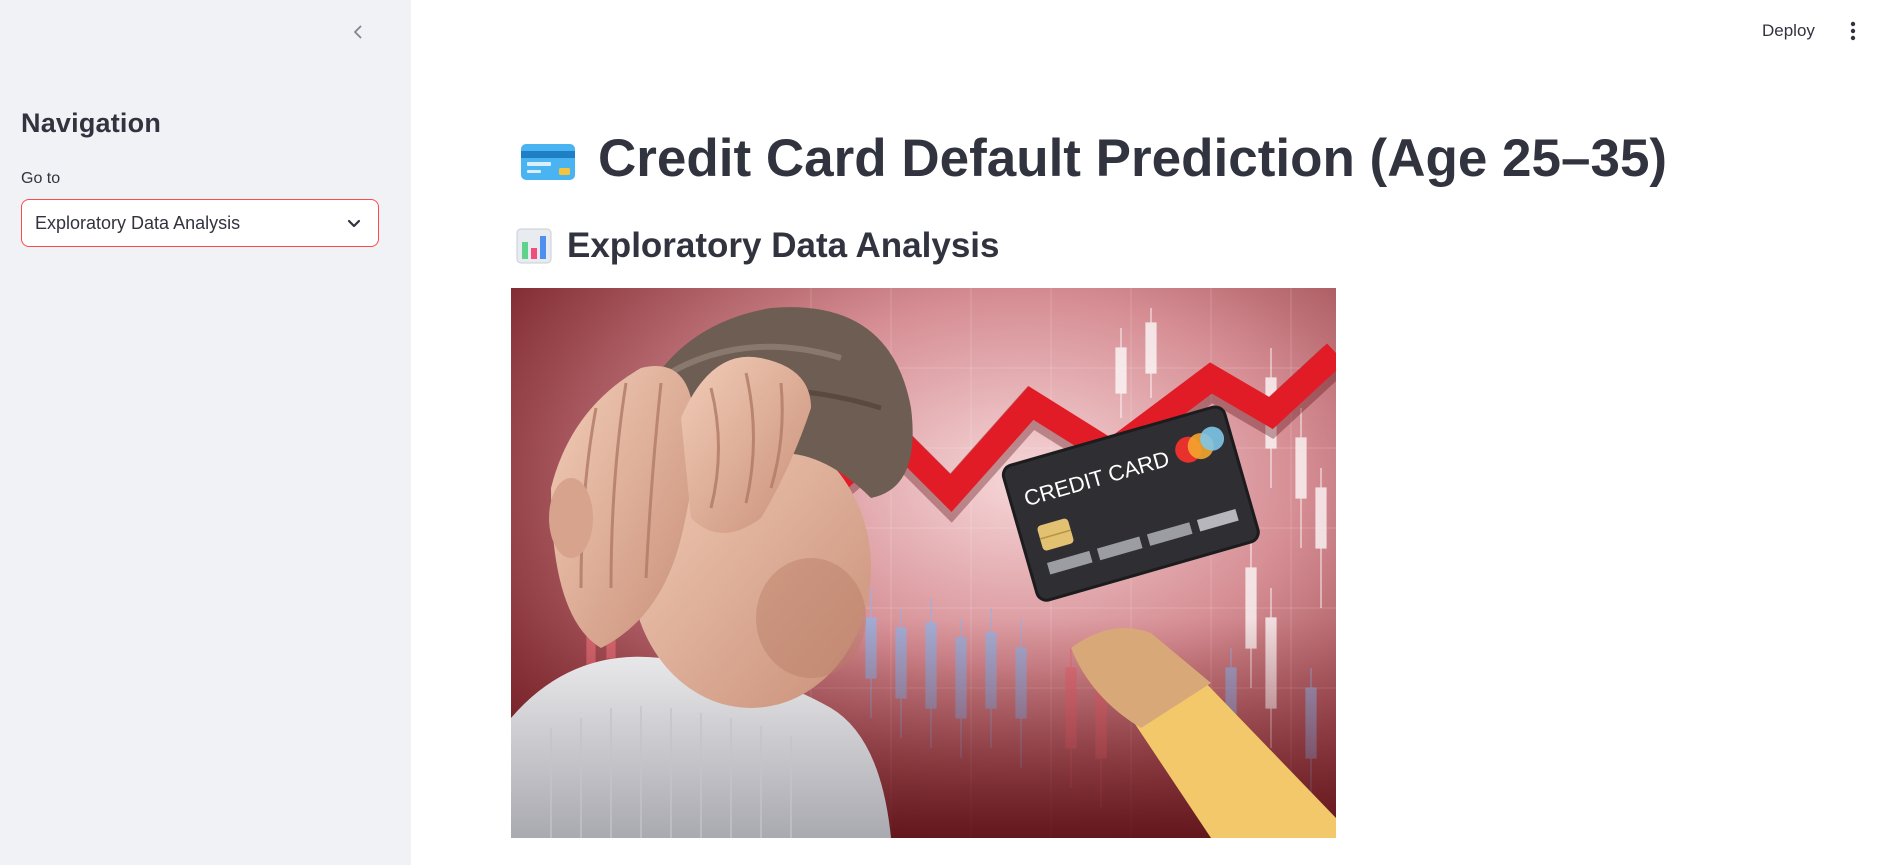 The height and width of the screenshot is (865, 1877). I want to click on section-title: Exploratory Data Analysis, so click(757, 246).